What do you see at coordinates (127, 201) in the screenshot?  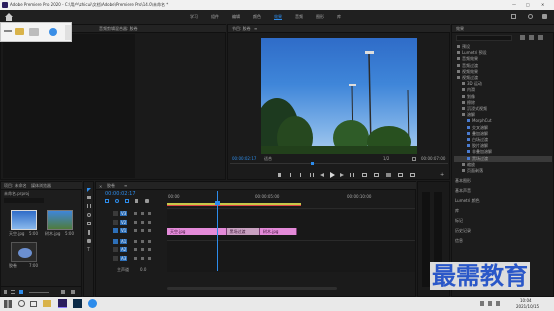 I see `linked-selection-icon` at bounding box center [127, 201].